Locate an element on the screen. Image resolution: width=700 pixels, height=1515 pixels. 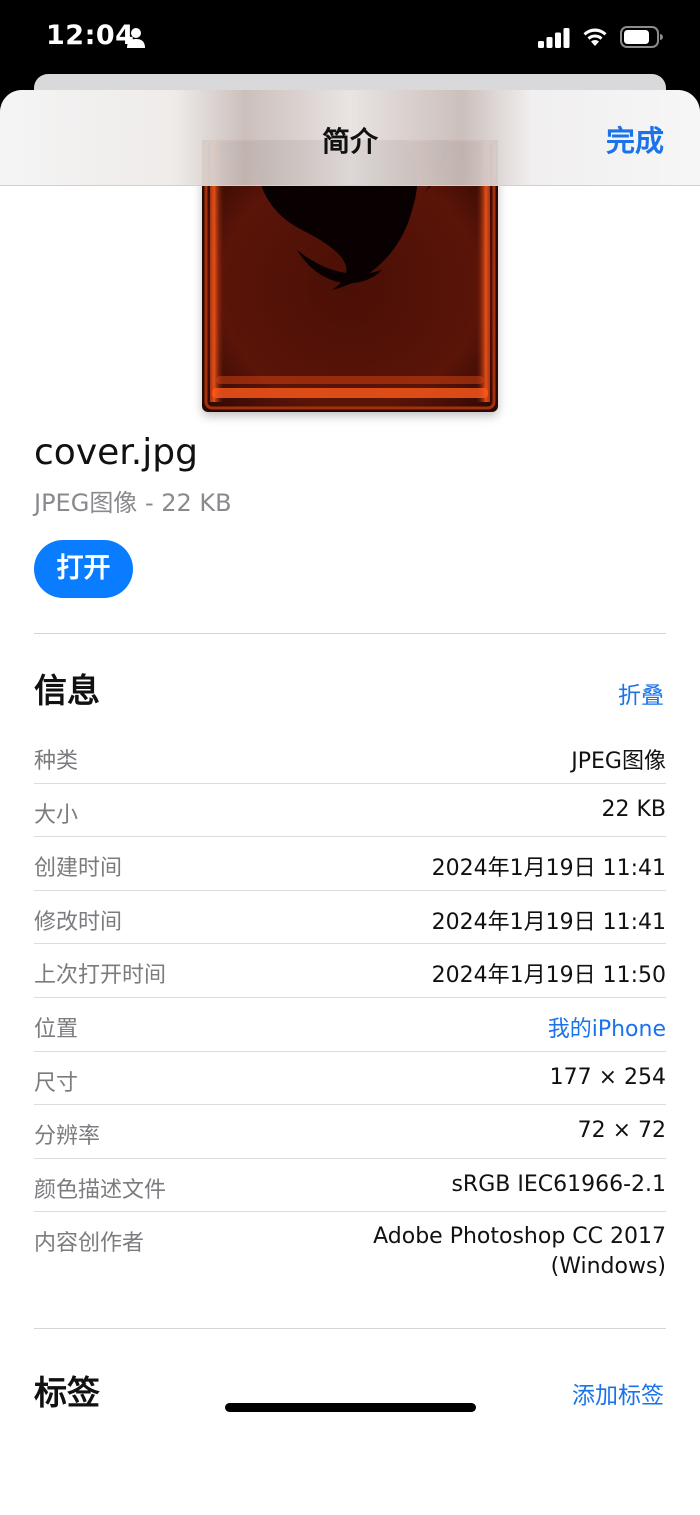
signal-icon is located at coordinates (554, 38).